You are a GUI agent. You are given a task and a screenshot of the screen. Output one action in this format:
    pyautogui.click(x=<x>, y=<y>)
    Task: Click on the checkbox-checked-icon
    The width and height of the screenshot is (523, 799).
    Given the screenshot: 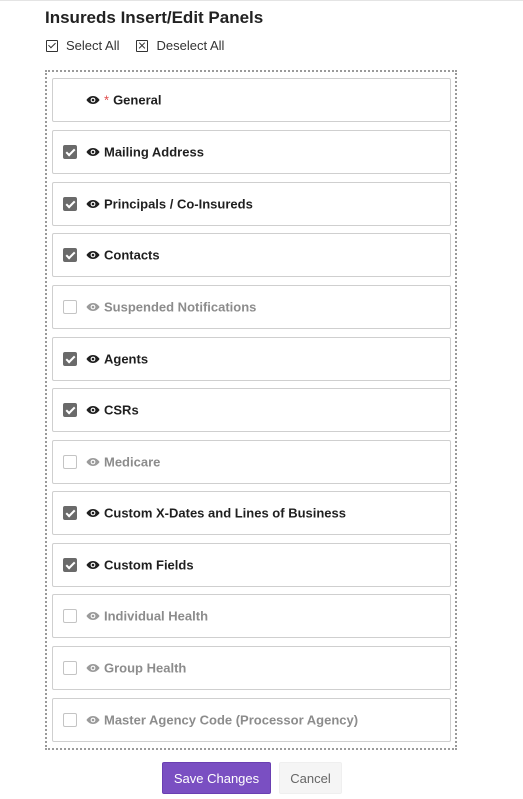 What is the action you would take?
    pyautogui.click(x=52, y=45)
    